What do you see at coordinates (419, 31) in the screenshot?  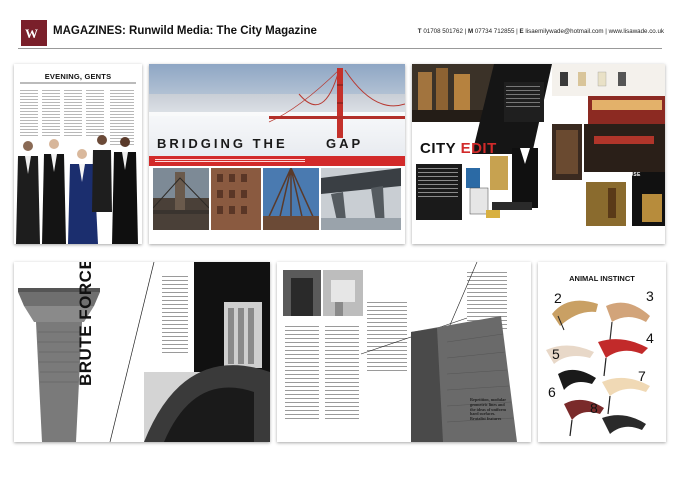 I see `phone-label: T` at bounding box center [419, 31].